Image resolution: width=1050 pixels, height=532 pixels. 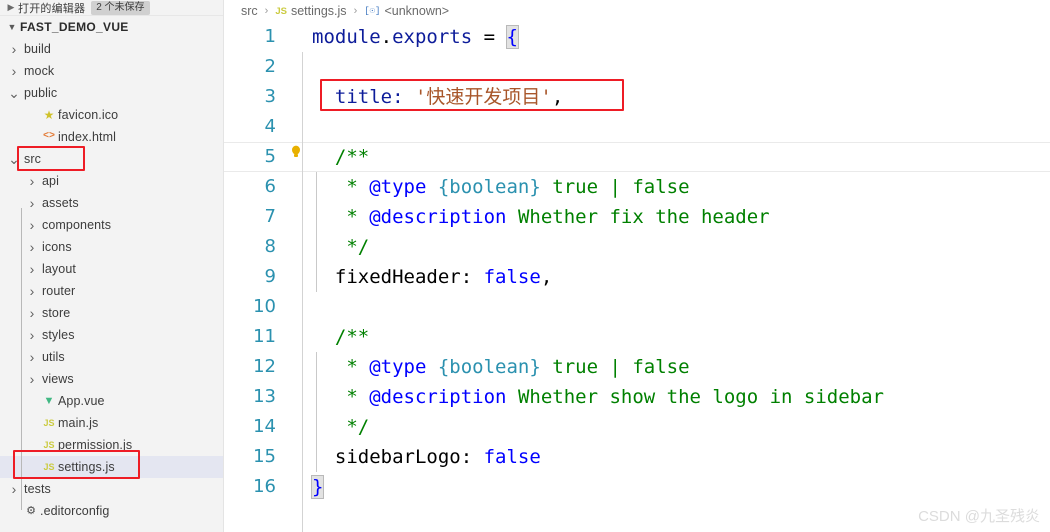 I want to click on code-line: 12 * @type {boolean} true | false, so click(x=637, y=367).